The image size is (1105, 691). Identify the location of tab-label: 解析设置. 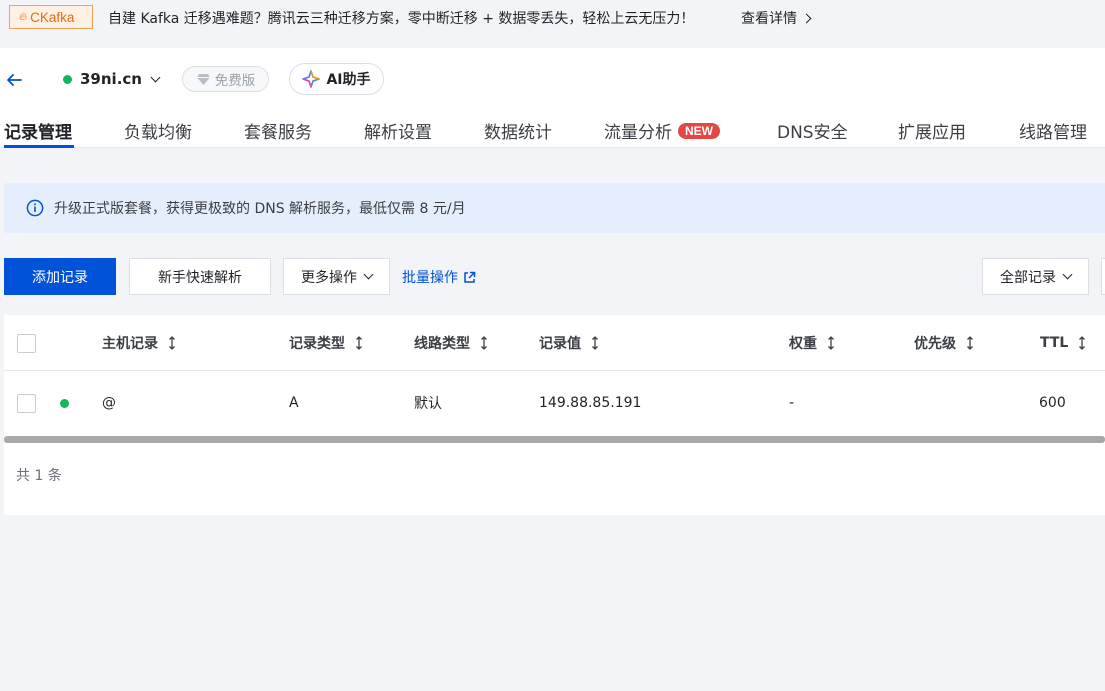
(398, 133).